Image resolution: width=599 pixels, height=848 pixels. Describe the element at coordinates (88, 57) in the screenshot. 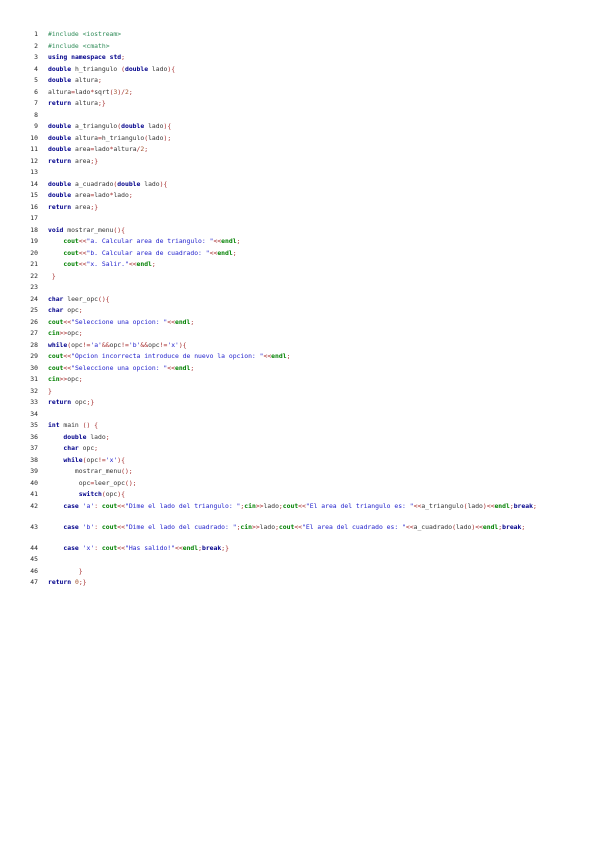

I see `code-token: namespace` at that location.